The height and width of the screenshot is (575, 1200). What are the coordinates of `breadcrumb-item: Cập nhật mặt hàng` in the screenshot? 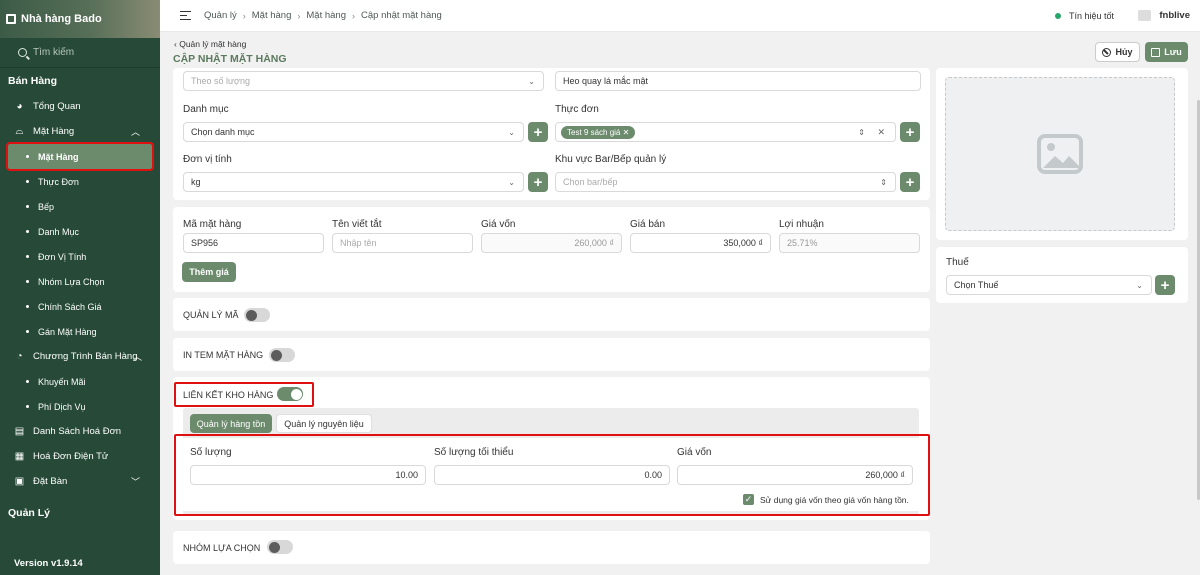 It's located at (401, 15).